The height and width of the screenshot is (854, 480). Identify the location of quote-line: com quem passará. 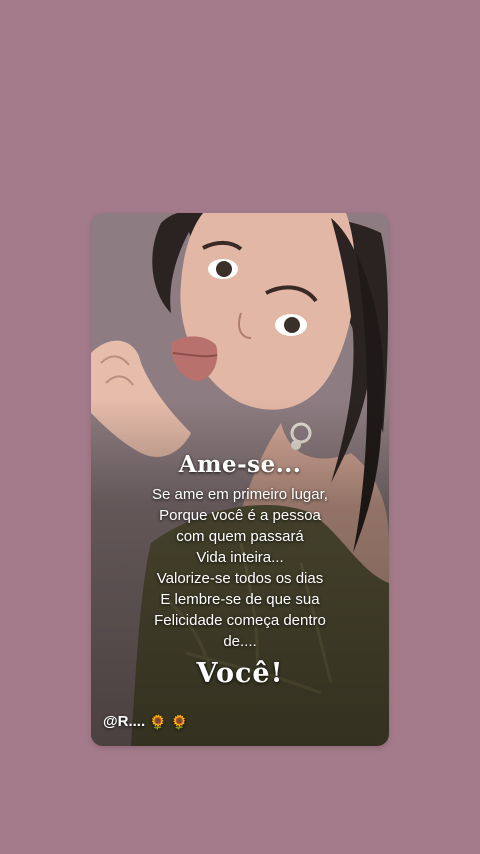
(240, 536).